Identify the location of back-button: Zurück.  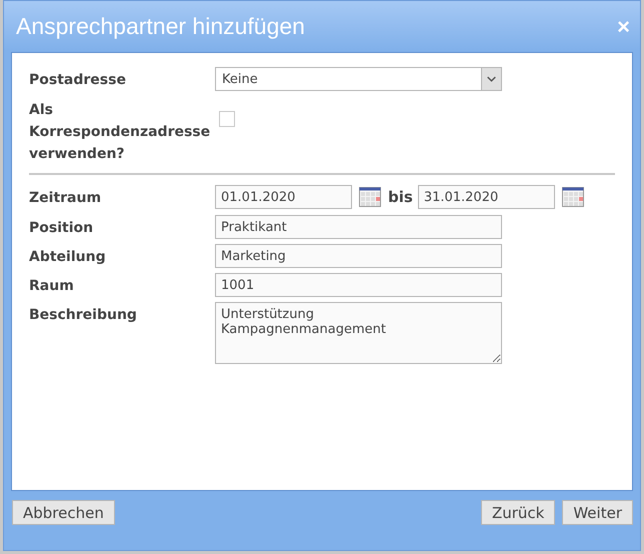
(518, 512).